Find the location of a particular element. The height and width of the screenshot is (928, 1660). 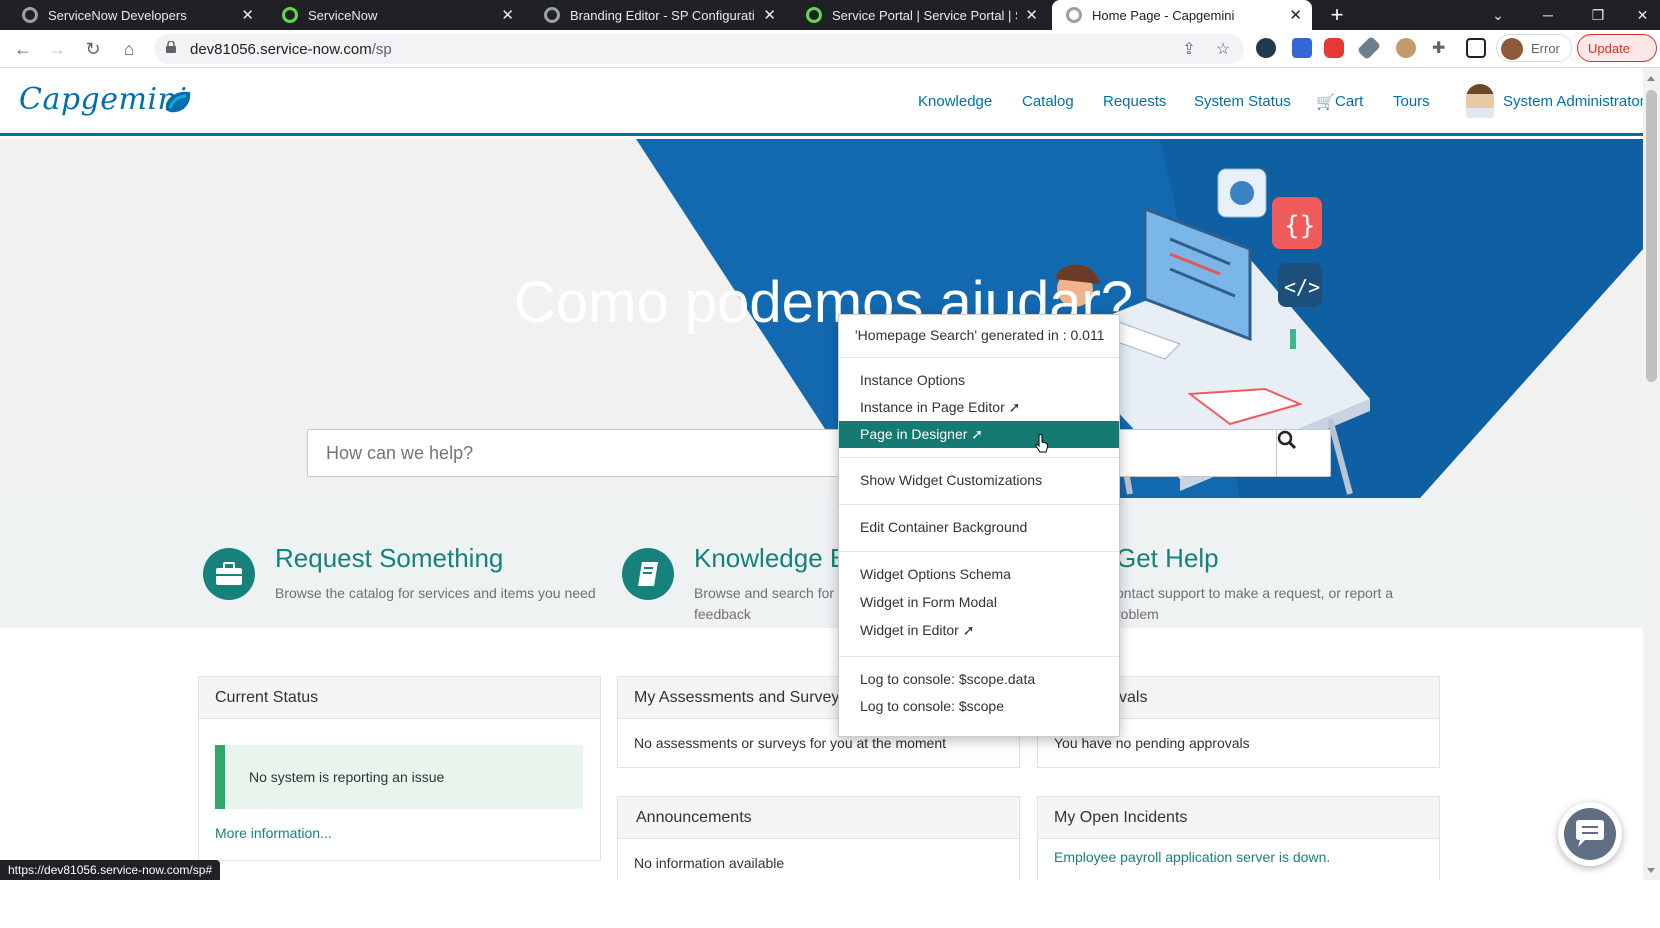

cookie-extension-icon is located at coordinates (1406, 48).